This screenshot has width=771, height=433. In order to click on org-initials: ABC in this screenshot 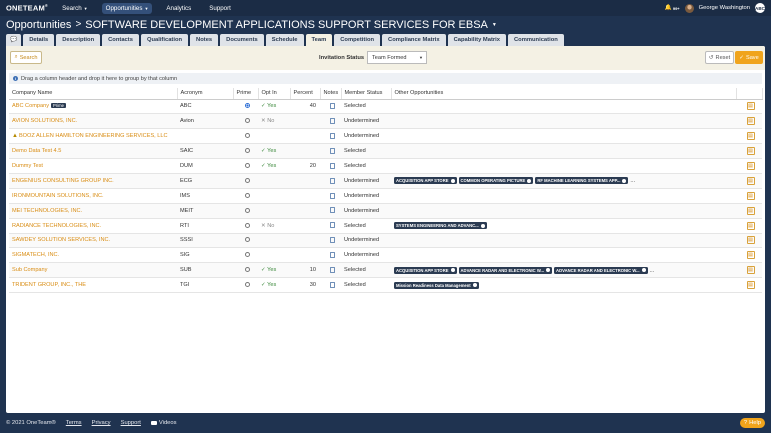, I will do `click(760, 8)`.